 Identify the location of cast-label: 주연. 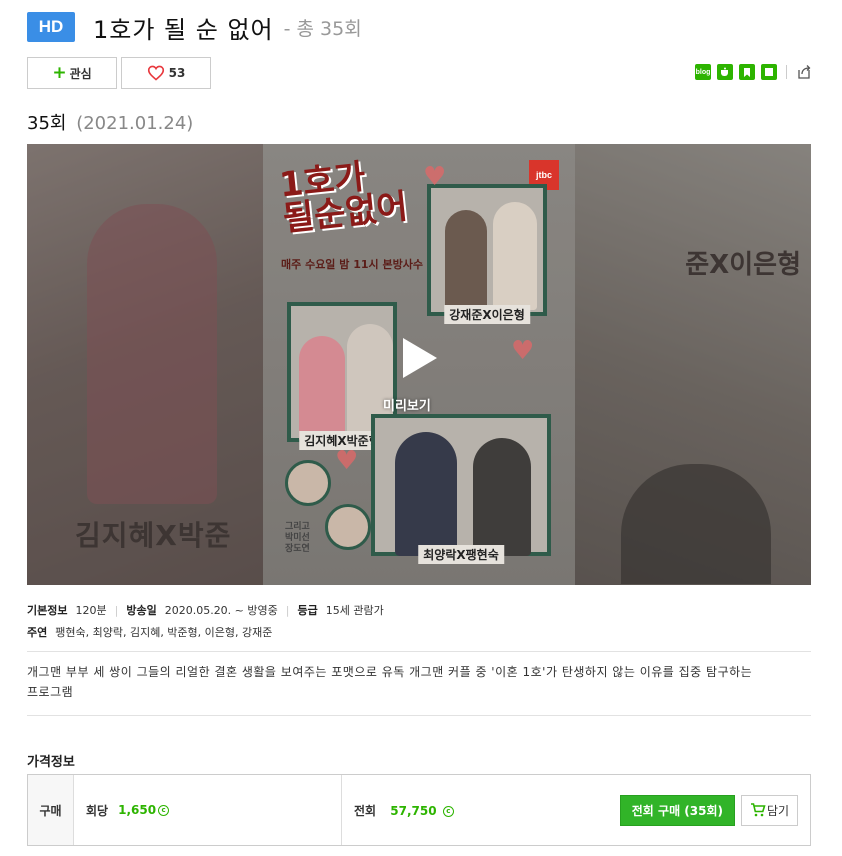
(37, 632).